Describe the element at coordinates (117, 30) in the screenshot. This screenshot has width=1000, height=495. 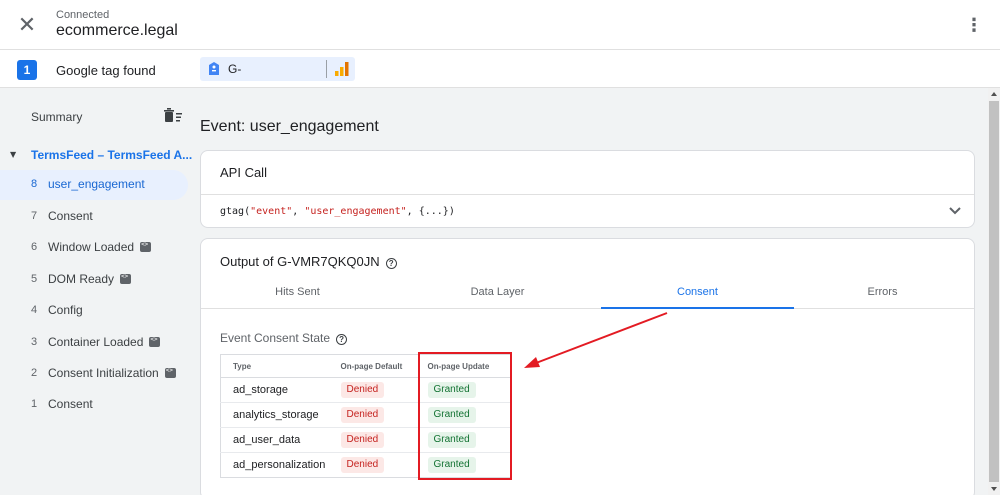
I see `connected-site-name: ecommerce.legal` at that location.